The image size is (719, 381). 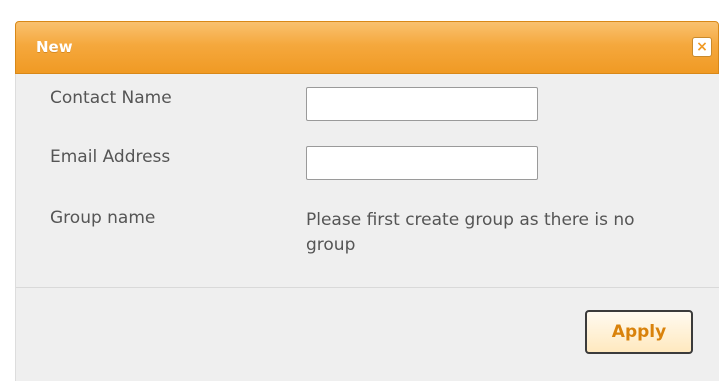 I want to click on close-icon: ×, so click(x=702, y=47).